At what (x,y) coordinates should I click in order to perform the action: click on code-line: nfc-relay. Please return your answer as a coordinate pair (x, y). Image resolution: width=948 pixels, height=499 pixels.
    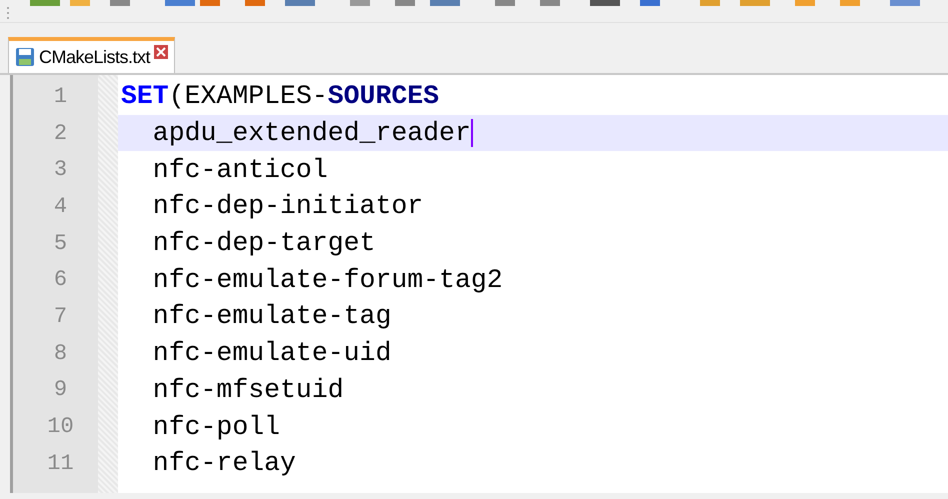
    Looking at the image, I should click on (224, 463).